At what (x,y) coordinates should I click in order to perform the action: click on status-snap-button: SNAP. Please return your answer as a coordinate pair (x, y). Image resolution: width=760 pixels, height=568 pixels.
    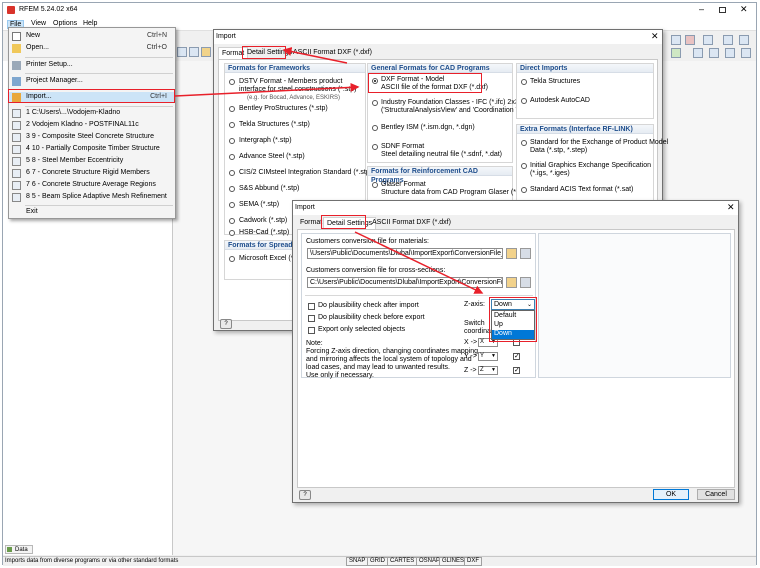
    Looking at the image, I should click on (357, 561).